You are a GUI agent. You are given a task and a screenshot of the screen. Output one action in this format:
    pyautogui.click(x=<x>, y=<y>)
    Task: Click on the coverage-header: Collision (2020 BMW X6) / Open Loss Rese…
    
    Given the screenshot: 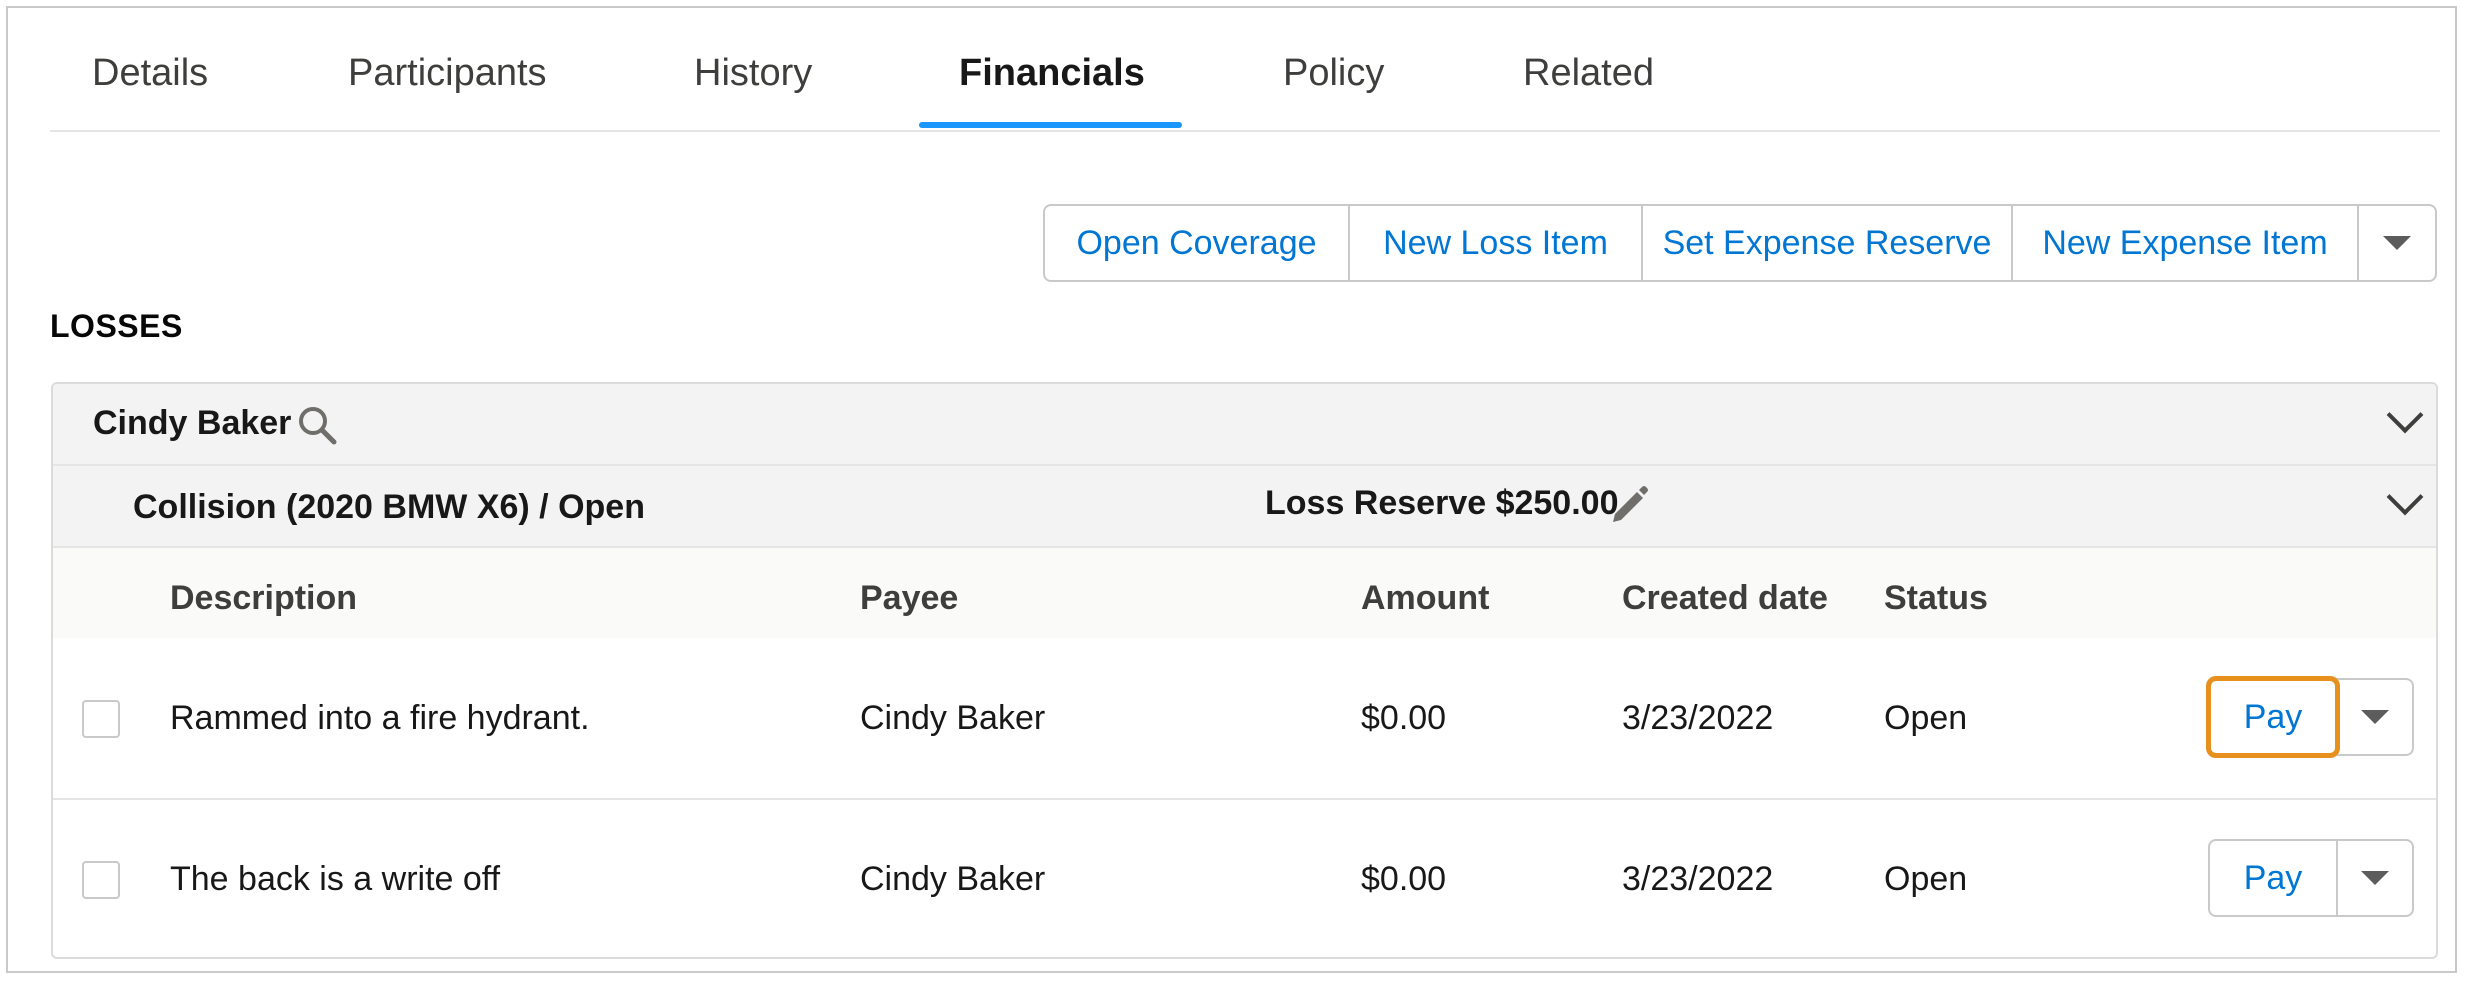 What is the action you would take?
    pyautogui.click(x=1244, y=507)
    